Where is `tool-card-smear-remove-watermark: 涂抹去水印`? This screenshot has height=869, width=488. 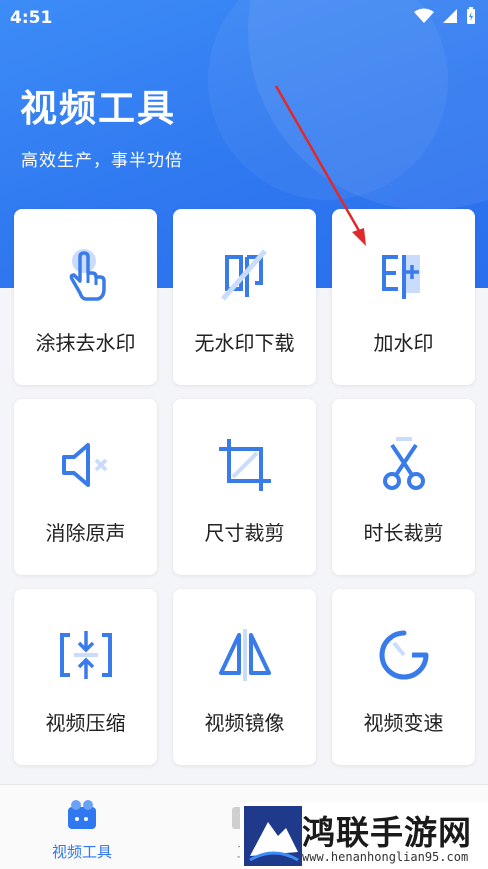 tool-card-smear-remove-watermark: 涂抹去水印 is located at coordinates (85, 297).